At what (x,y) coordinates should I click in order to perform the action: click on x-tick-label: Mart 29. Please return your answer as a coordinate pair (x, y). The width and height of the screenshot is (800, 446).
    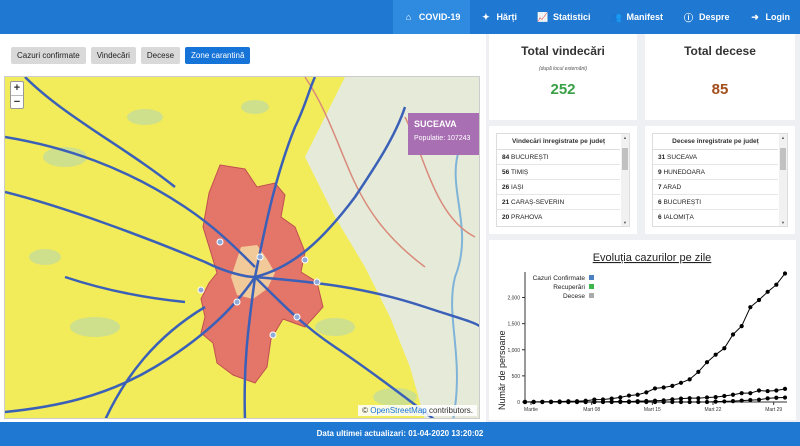
    Looking at the image, I should click on (773, 410).